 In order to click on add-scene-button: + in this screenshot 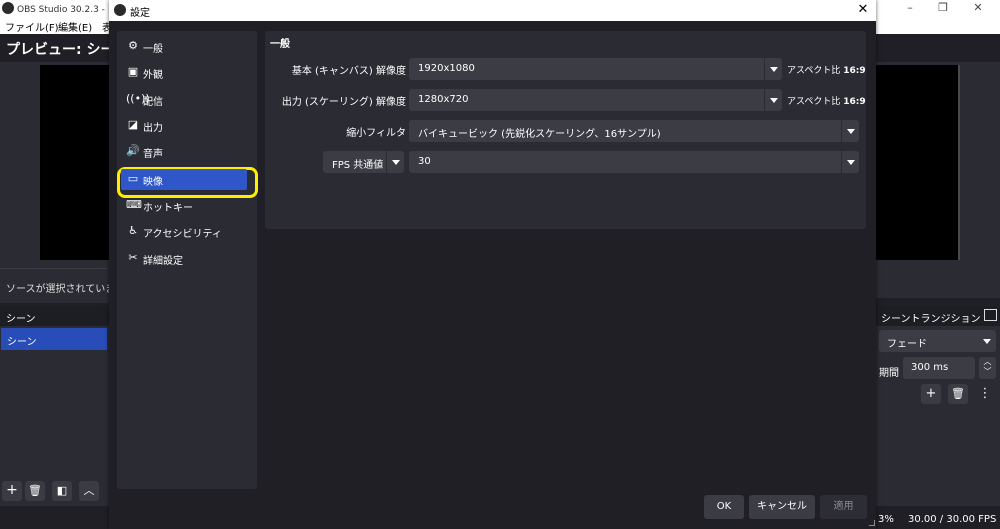, I will do `click(12, 491)`.